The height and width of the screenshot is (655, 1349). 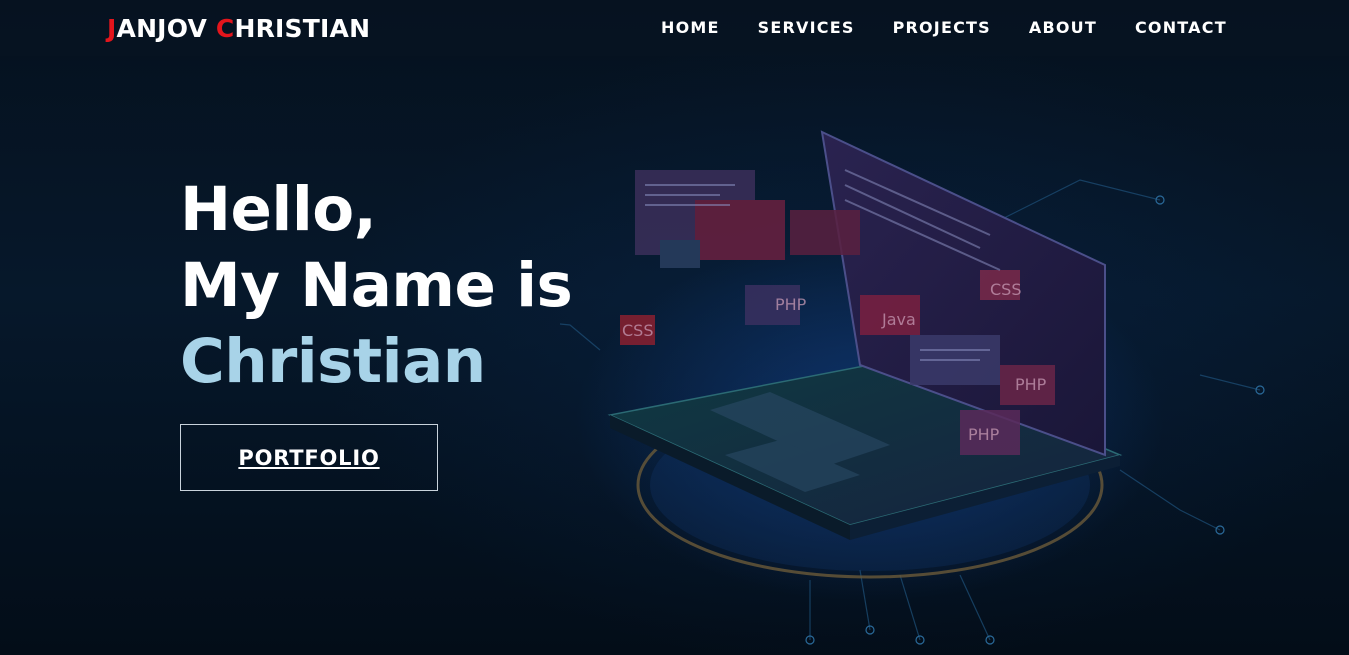 What do you see at coordinates (690, 27) in the screenshot?
I see `nav-home: HOME` at bounding box center [690, 27].